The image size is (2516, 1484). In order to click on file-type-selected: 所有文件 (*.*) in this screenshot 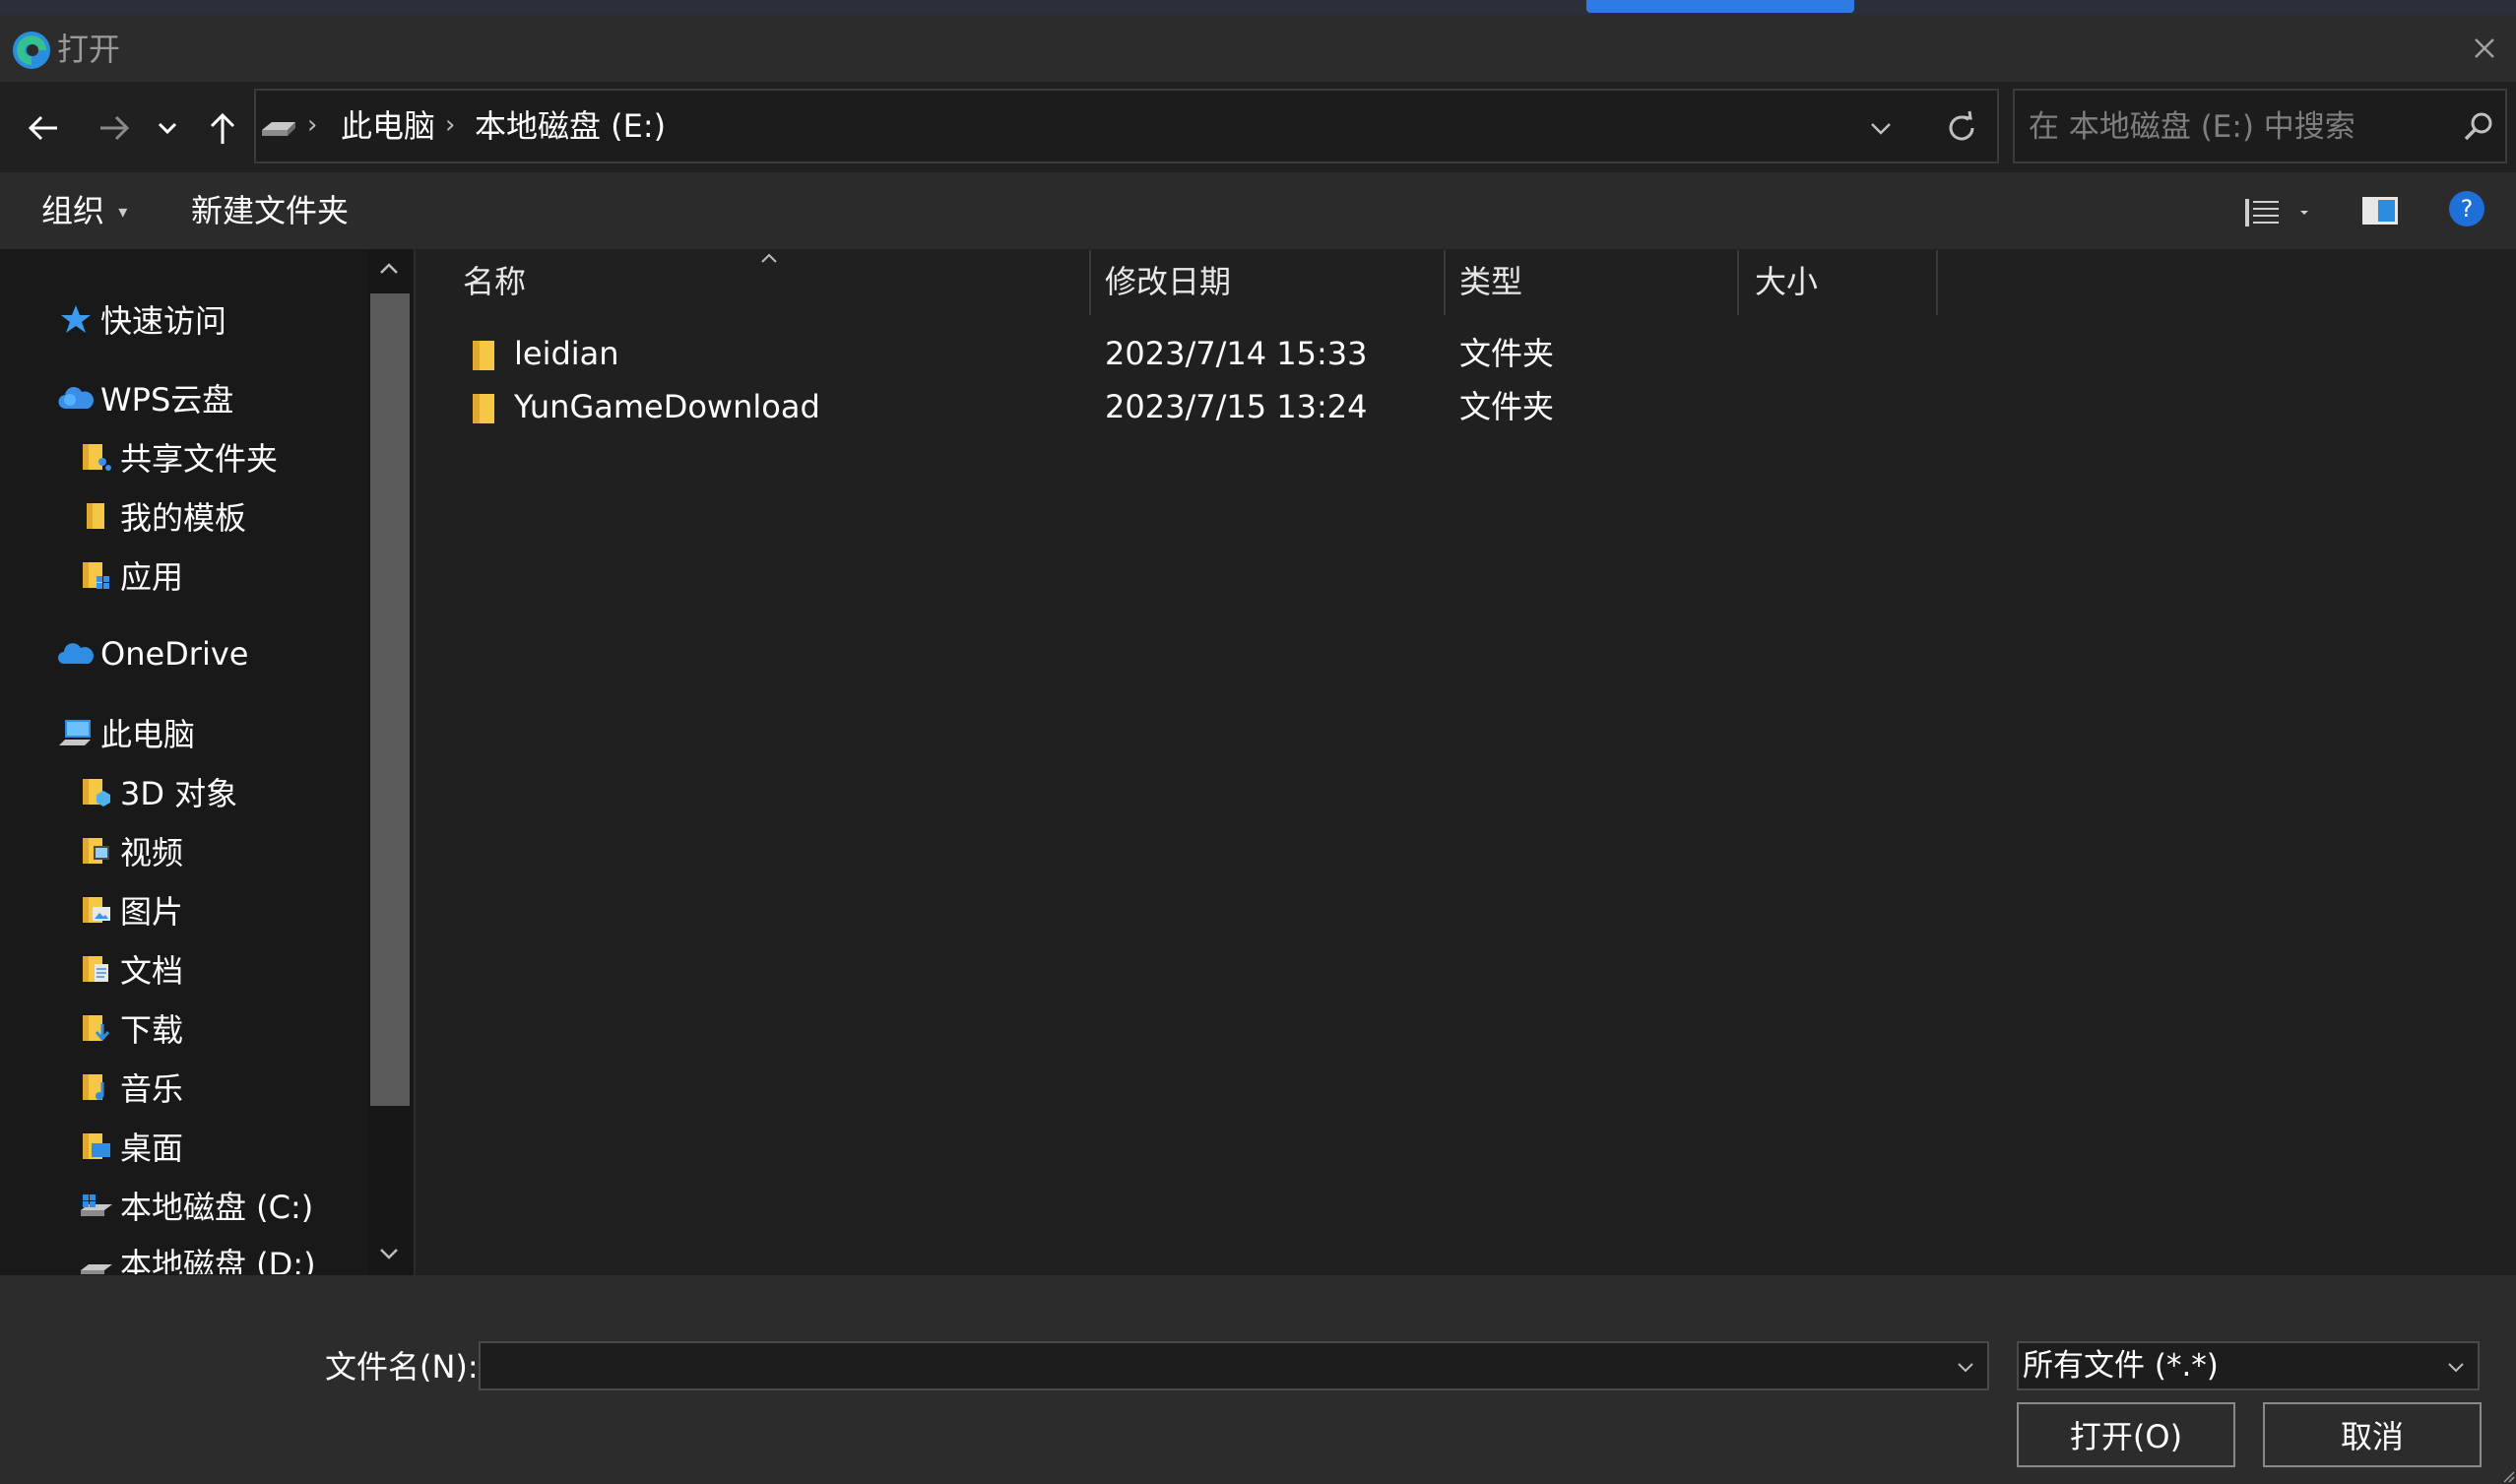, I will do `click(2121, 1366)`.